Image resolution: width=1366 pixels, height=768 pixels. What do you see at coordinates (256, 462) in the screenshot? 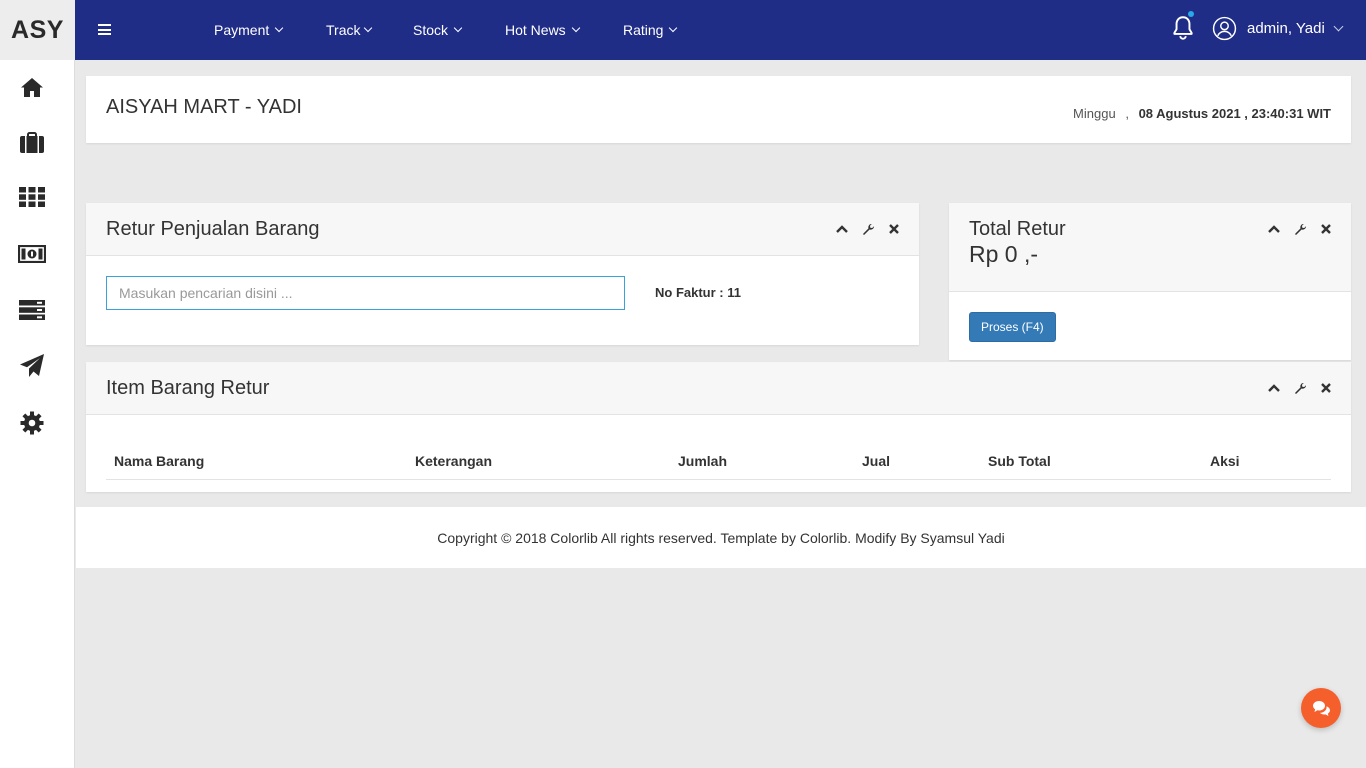
I see `column-nama-barang: Nama Barang` at bounding box center [256, 462].